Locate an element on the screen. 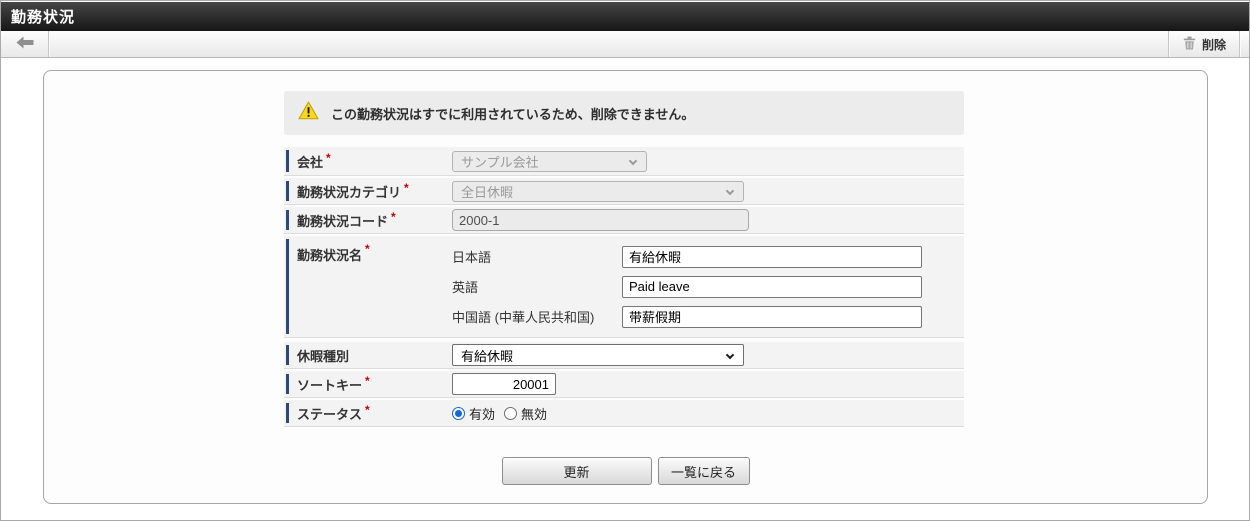 The image size is (1250, 521). status-radio-group: 有効 無効 is located at coordinates (504, 413).